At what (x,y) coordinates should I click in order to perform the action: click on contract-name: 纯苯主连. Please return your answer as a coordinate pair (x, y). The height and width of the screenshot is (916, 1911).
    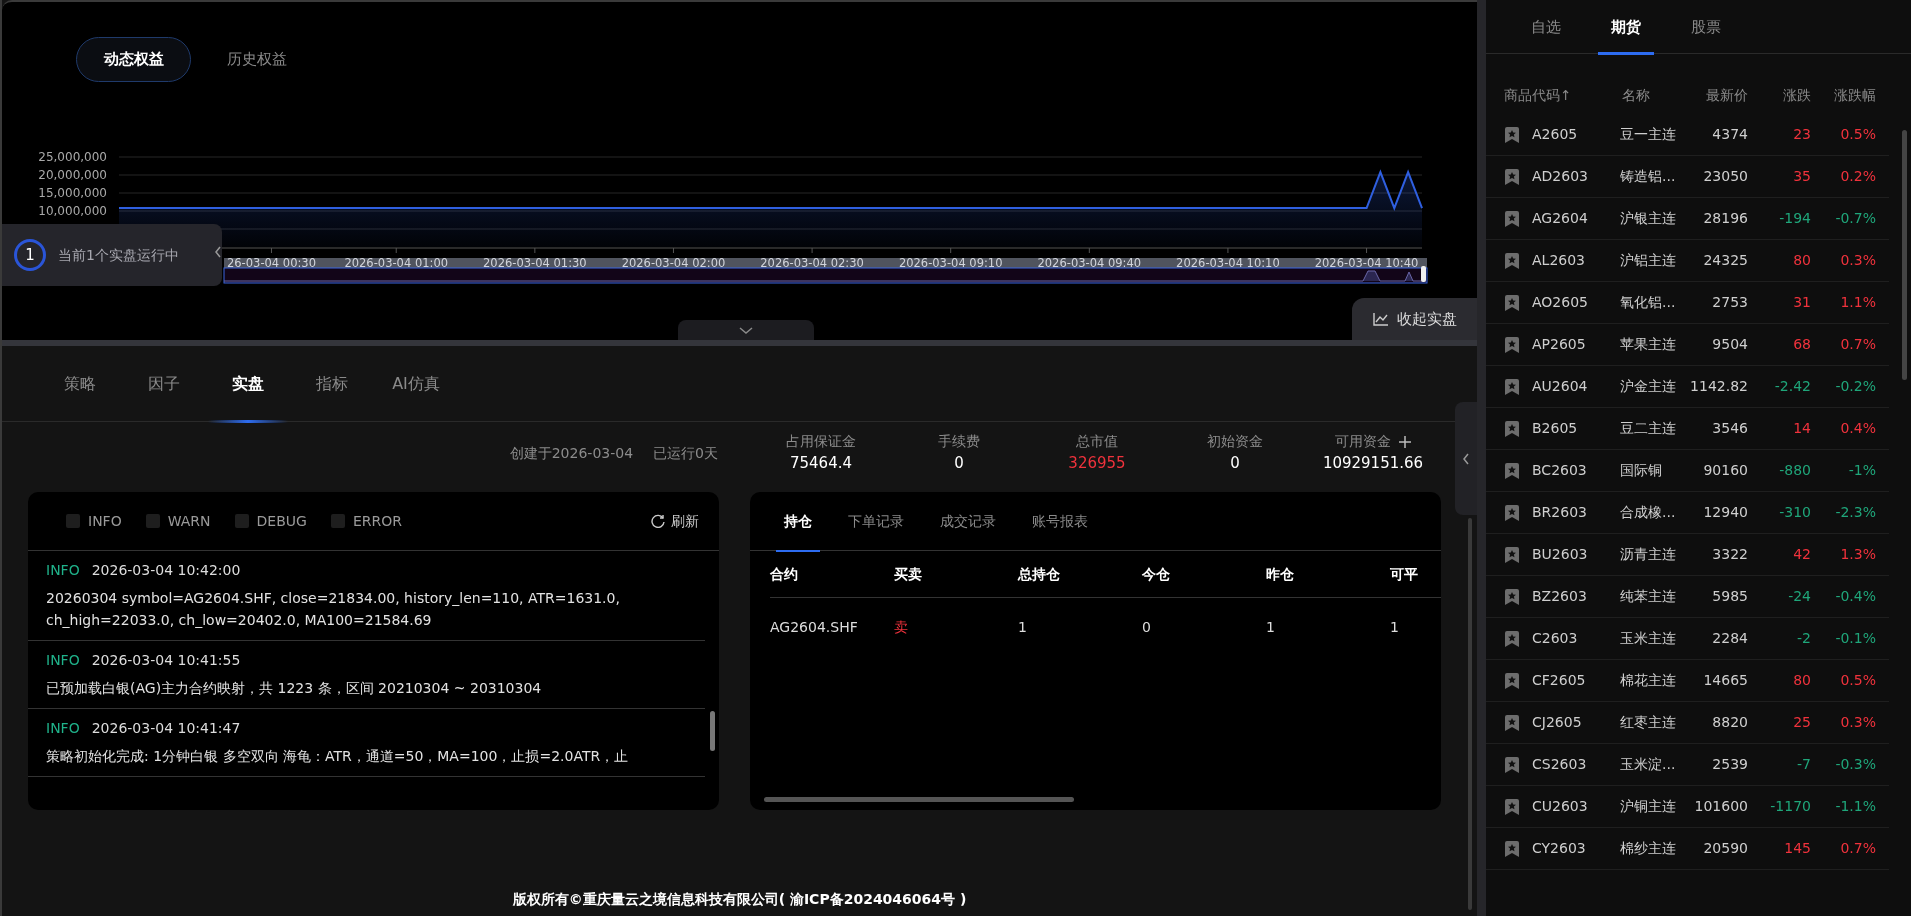
    Looking at the image, I should click on (1648, 596).